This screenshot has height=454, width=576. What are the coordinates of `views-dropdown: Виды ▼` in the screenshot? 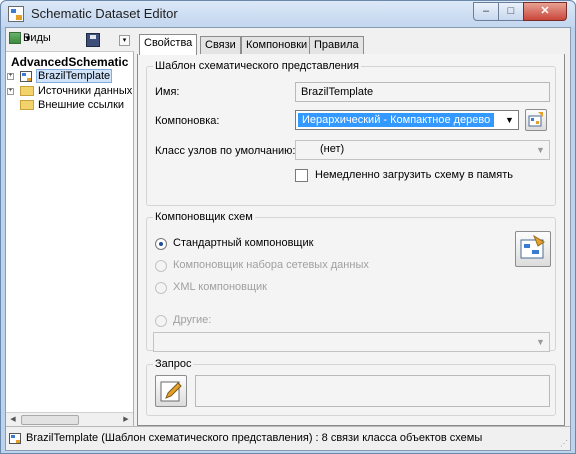 It's located at (30, 40).